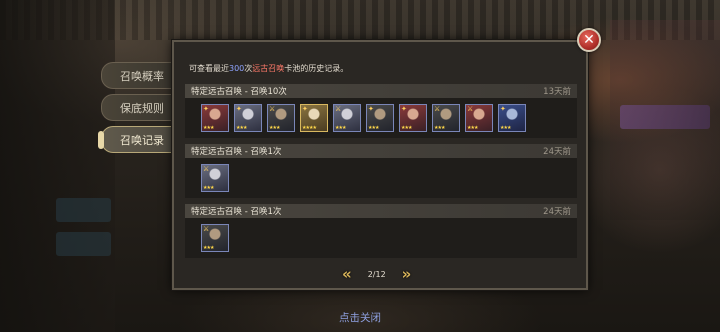  I want to click on background-right-button, so click(665, 117).